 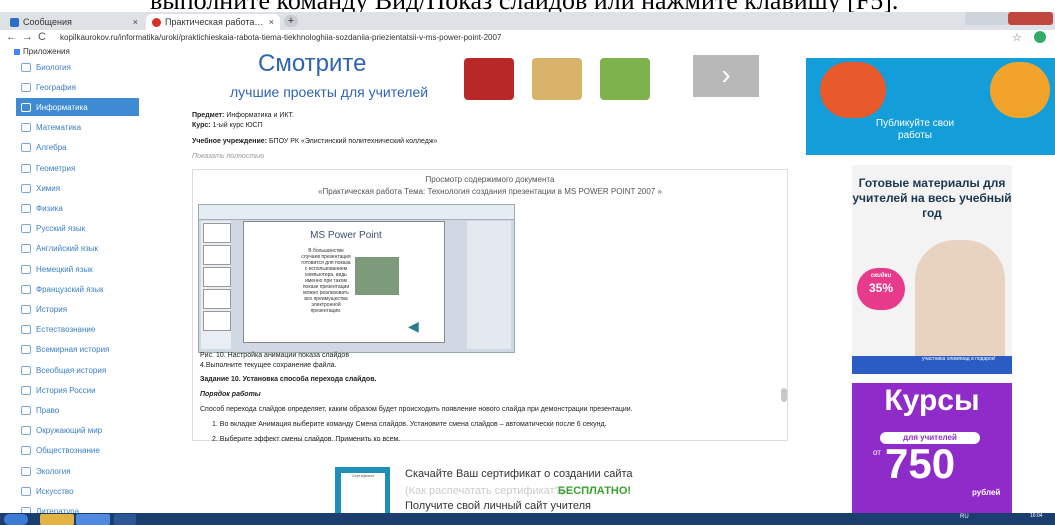 What do you see at coordinates (243, 115) in the screenshot?
I see `subject-line: Предмет: Информатика и ИКТ.` at bounding box center [243, 115].